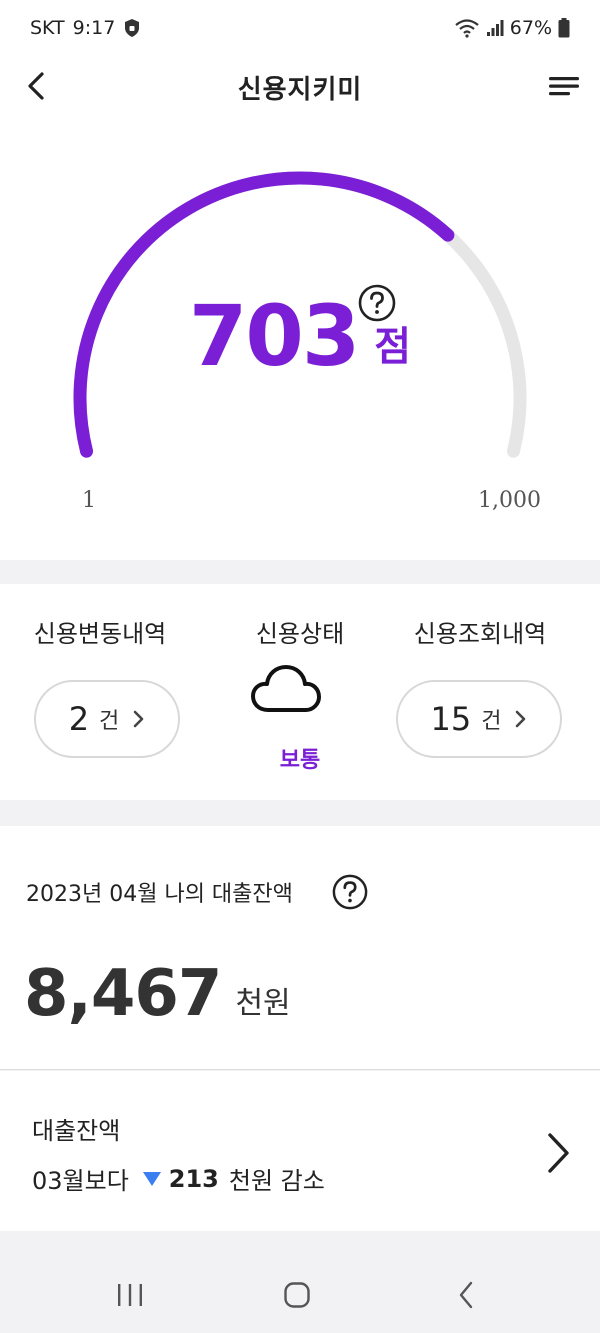 The height and width of the screenshot is (1333, 600). I want to click on loan-balance-unit: 천원, so click(263, 1003).